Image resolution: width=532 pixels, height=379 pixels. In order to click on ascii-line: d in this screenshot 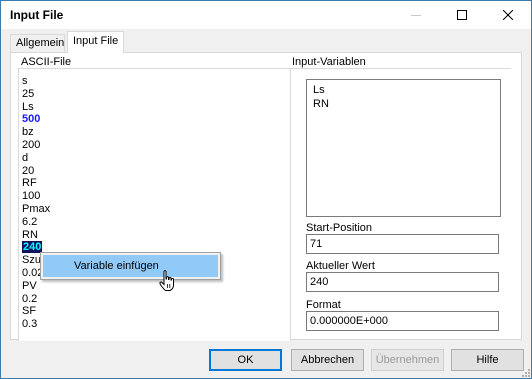, I will do `click(36, 158)`.